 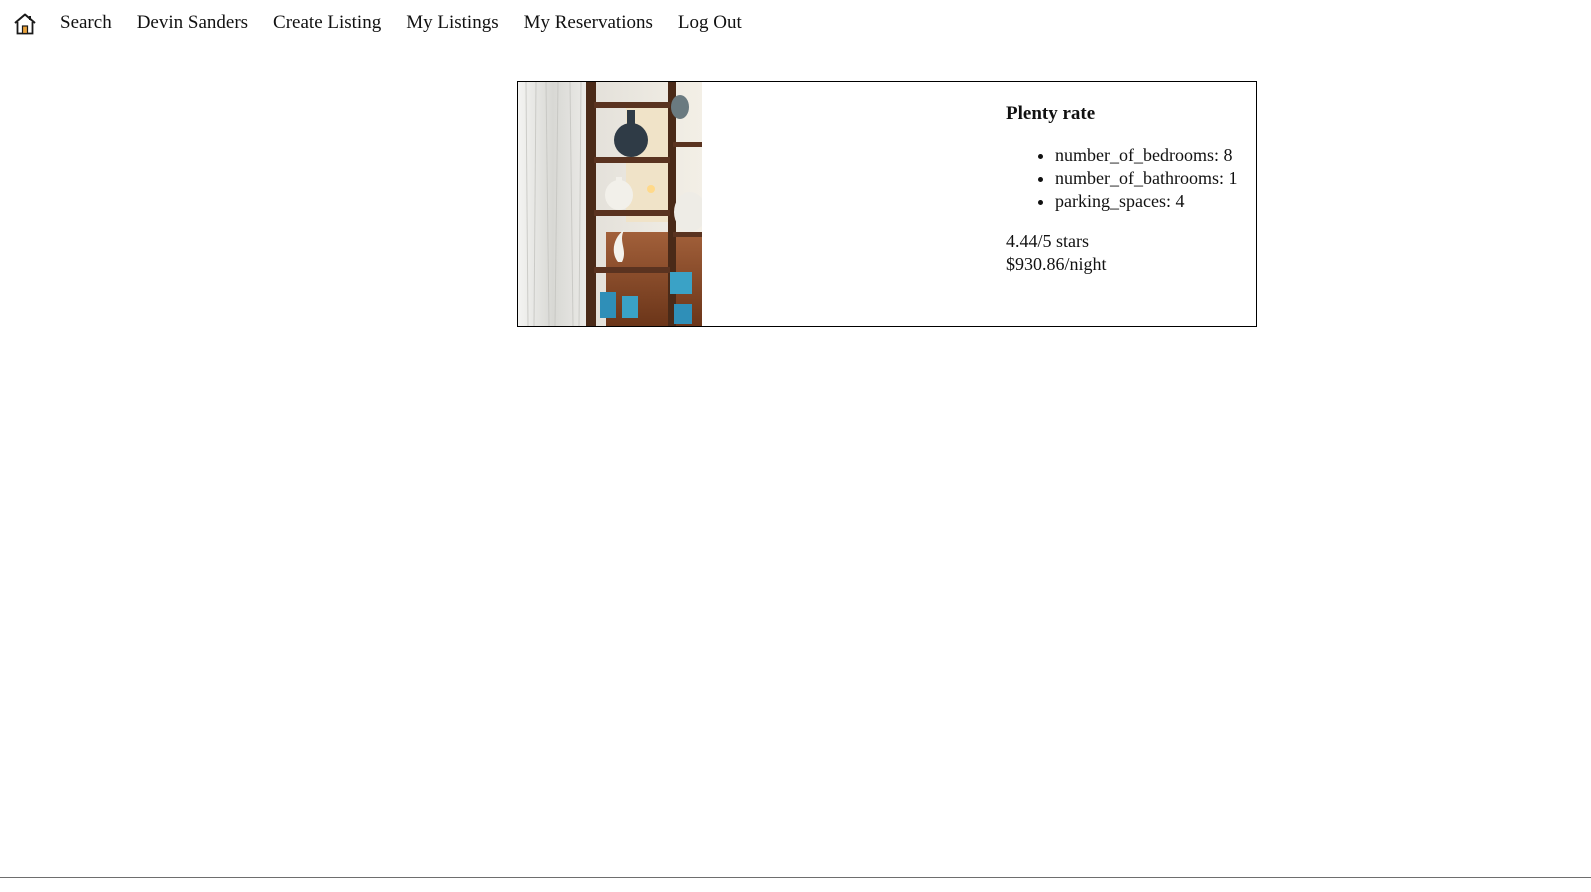 I want to click on nav-my-reservations-link: My Reservations, so click(x=588, y=22).